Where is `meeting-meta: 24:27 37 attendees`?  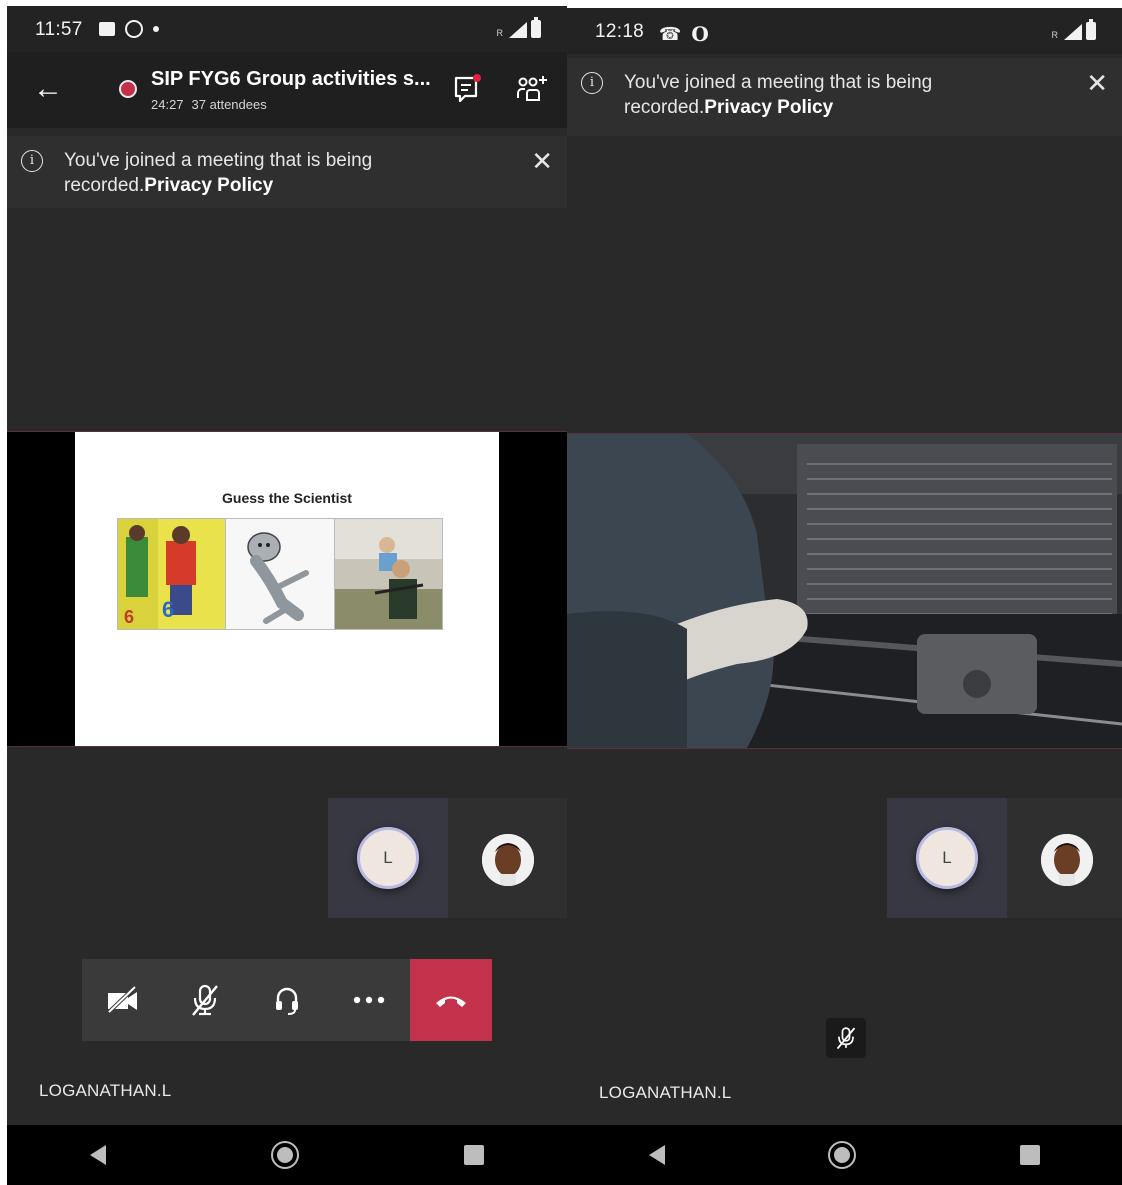 meeting-meta: 24:27 37 attendees is located at coordinates (209, 104).